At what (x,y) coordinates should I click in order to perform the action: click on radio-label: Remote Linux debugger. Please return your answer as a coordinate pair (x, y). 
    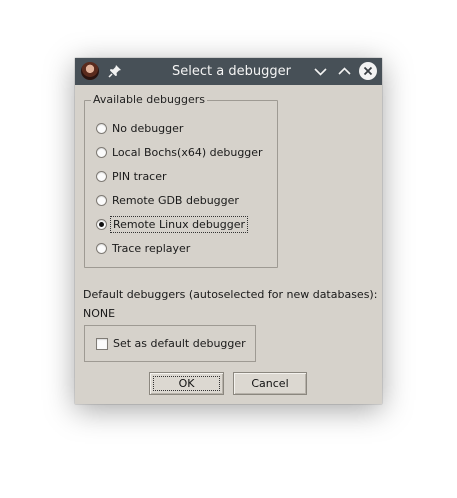
    Looking at the image, I should click on (179, 224).